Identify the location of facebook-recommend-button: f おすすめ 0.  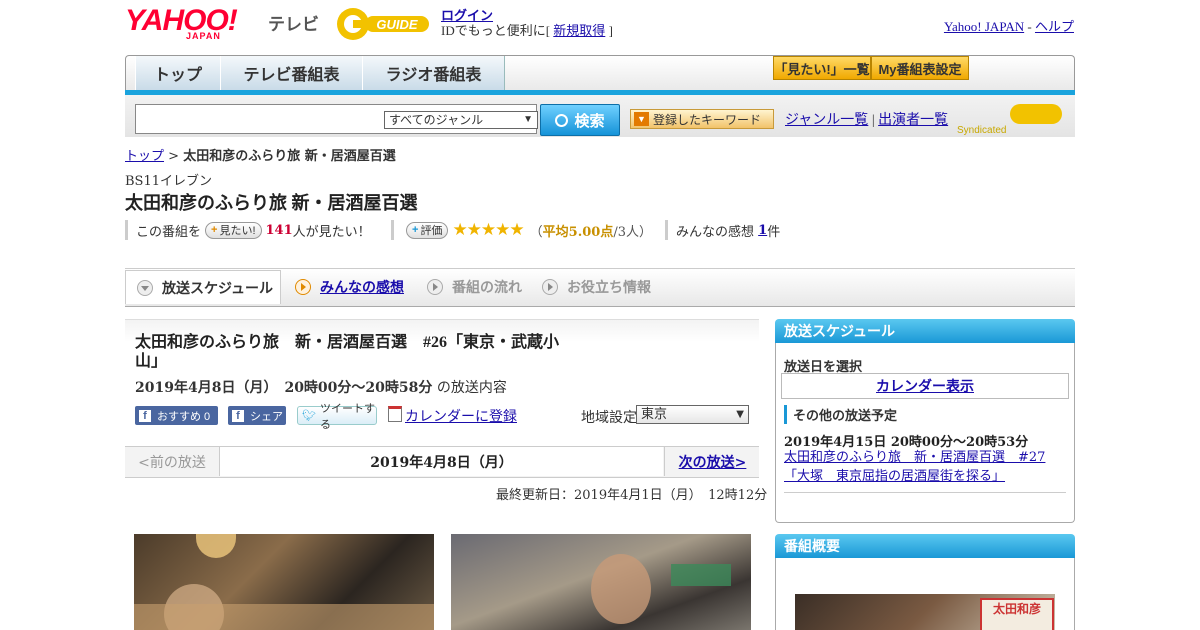
(176, 415).